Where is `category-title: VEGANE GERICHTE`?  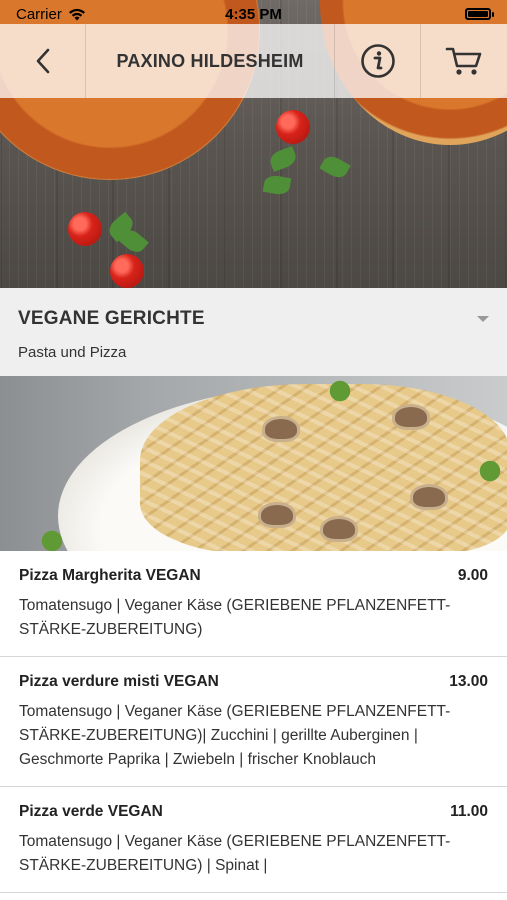 category-title: VEGANE GERICHTE is located at coordinates (111, 318).